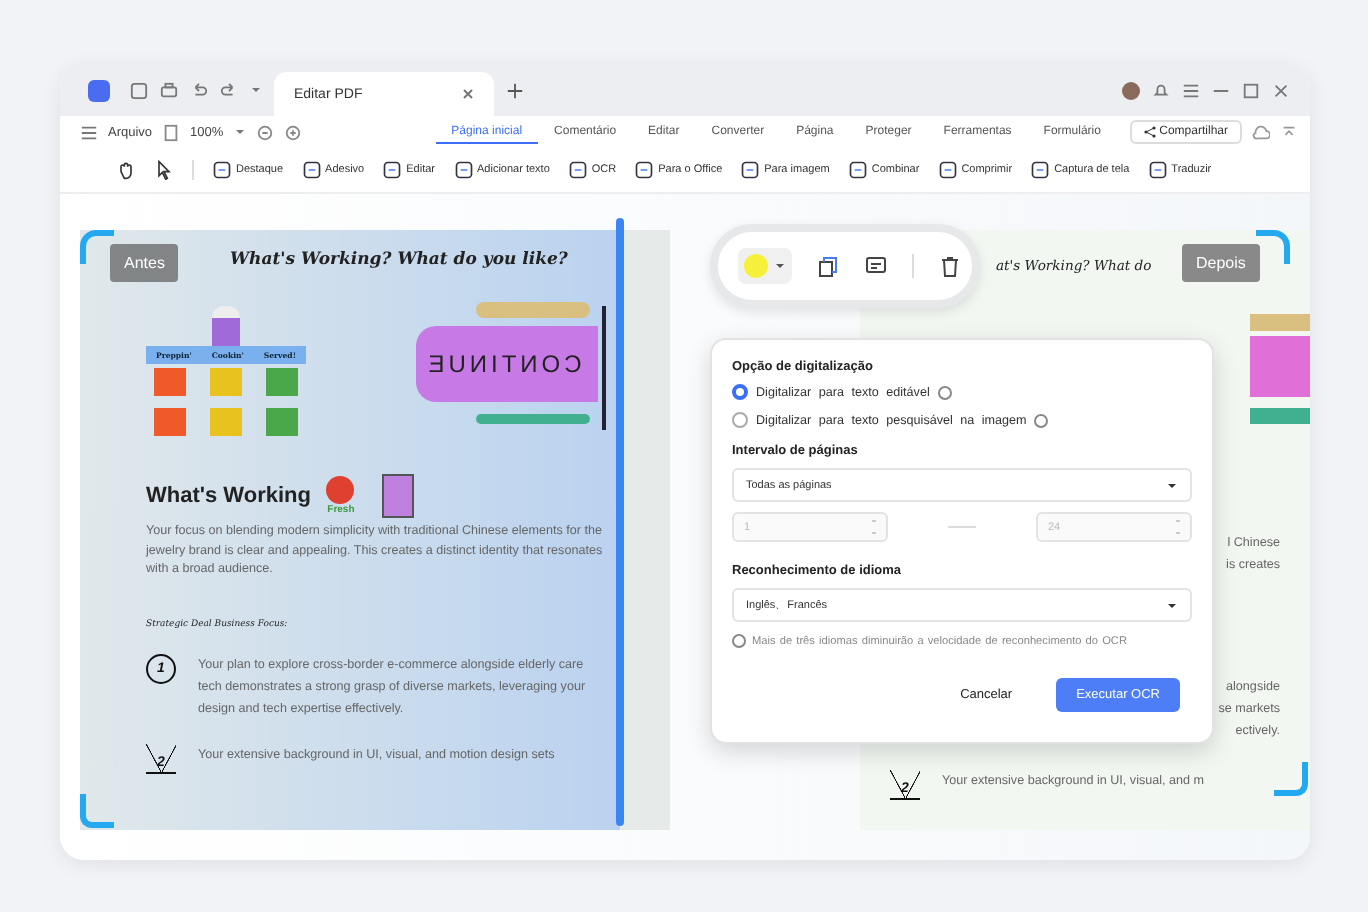  Describe the element at coordinates (1149, 132) in the screenshot. I see `share-icon` at that location.